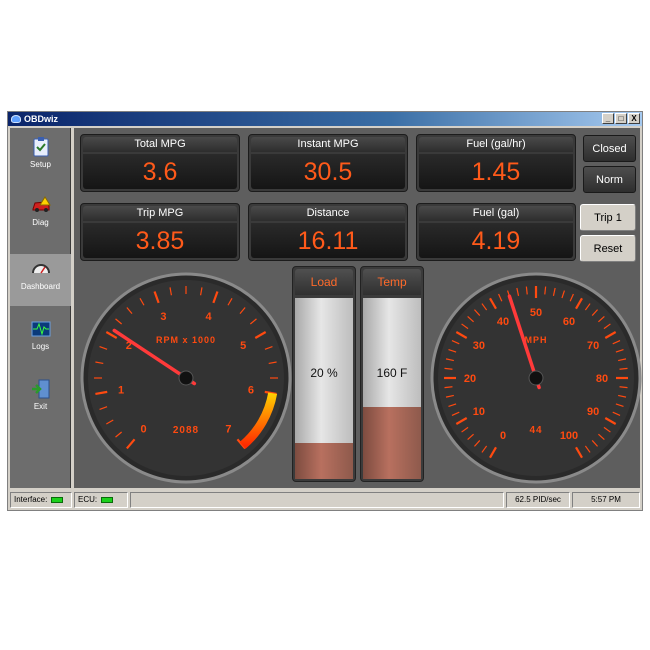  I want to click on gauge-tick-label: 30, so click(479, 346).